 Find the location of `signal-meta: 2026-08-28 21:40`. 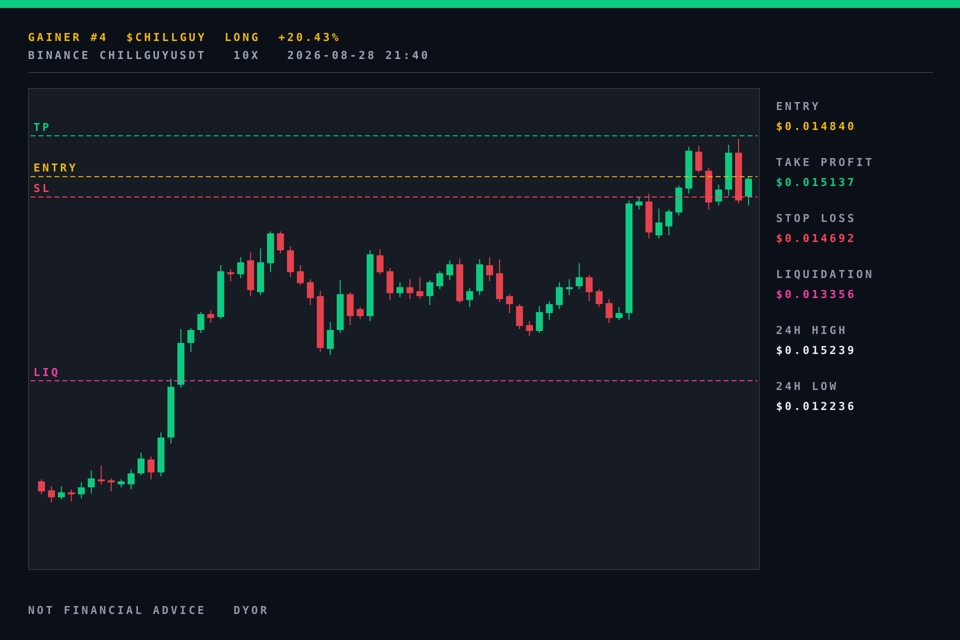

signal-meta: 2026-08-28 21:40 is located at coordinates (358, 56).